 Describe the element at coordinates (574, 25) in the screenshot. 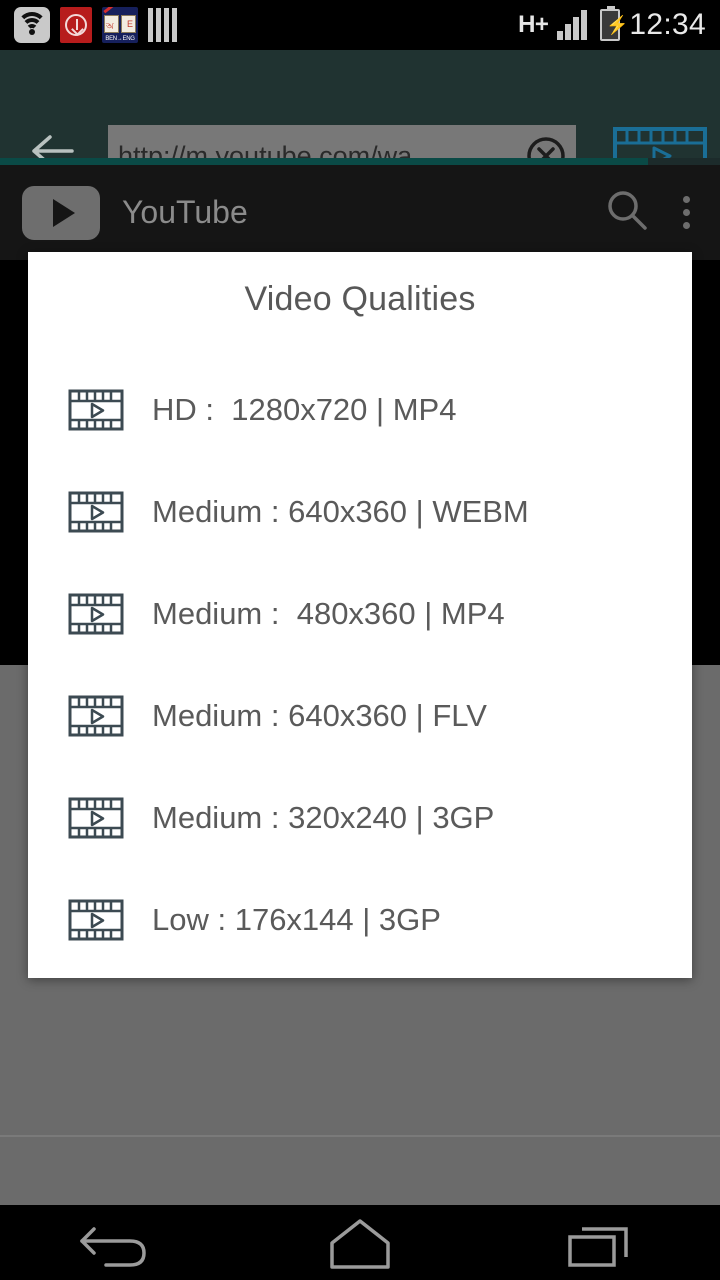

I see `signal-bars-icon` at that location.